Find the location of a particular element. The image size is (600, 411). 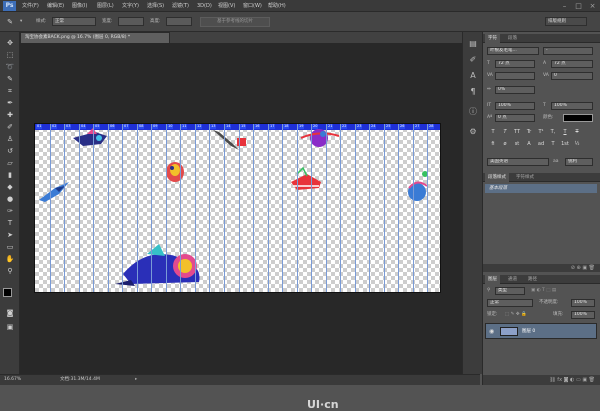

slice-label: 28 is located at coordinates (431, 126).